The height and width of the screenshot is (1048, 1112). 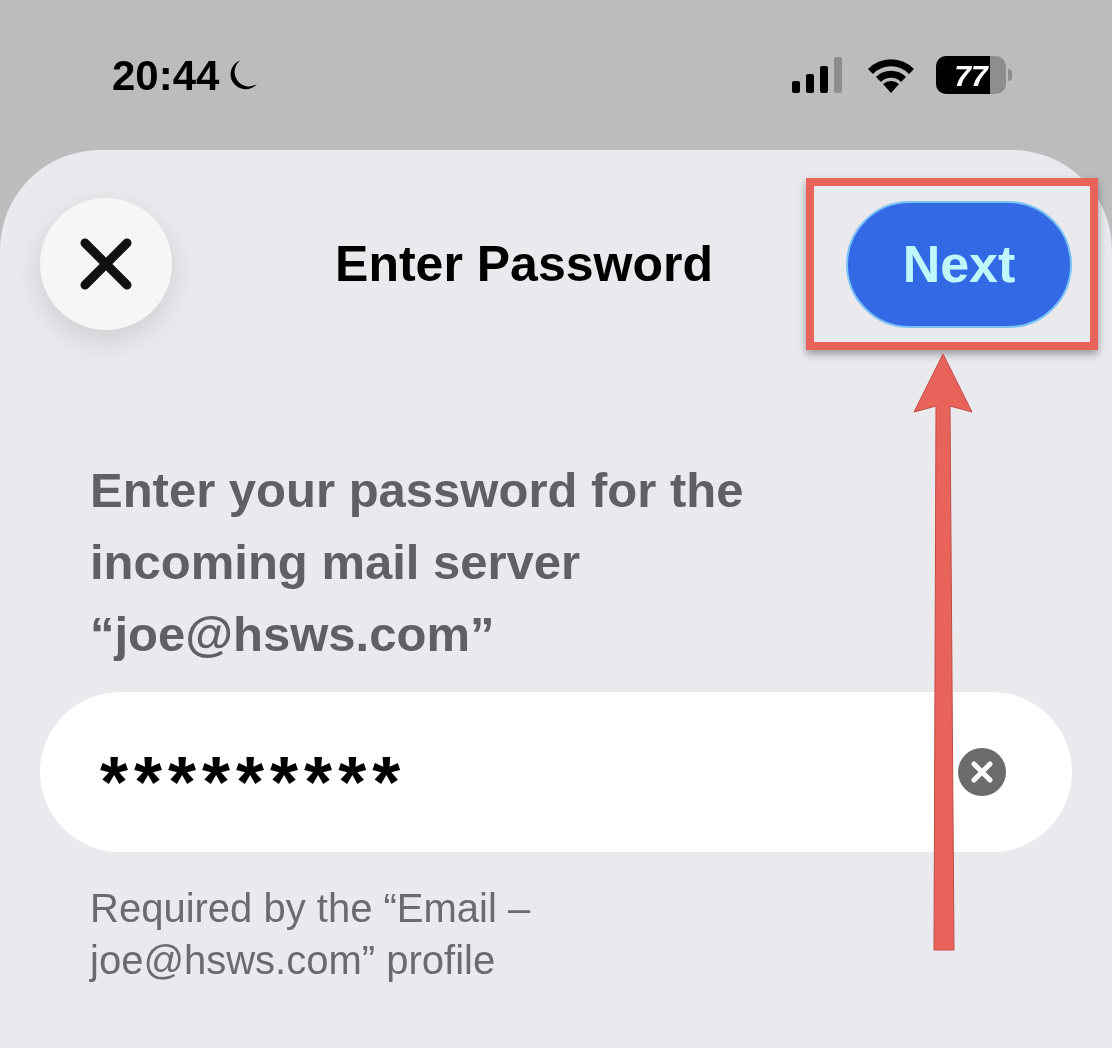 What do you see at coordinates (556, 772) in the screenshot?
I see `password-field: *********` at bounding box center [556, 772].